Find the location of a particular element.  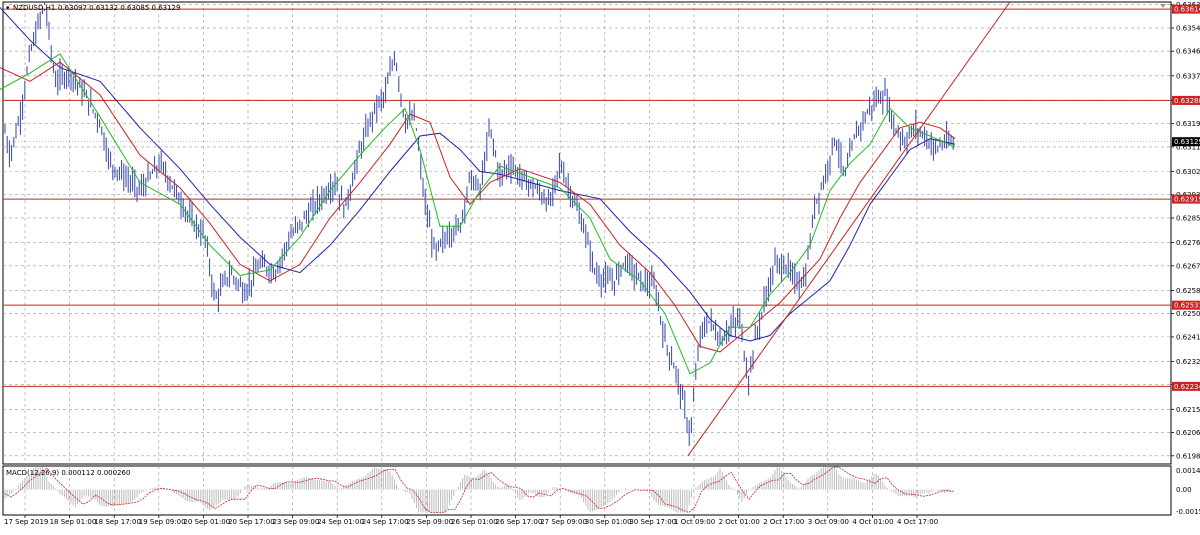

price-tick-label: 0.61980 is located at coordinates (1188, 456).